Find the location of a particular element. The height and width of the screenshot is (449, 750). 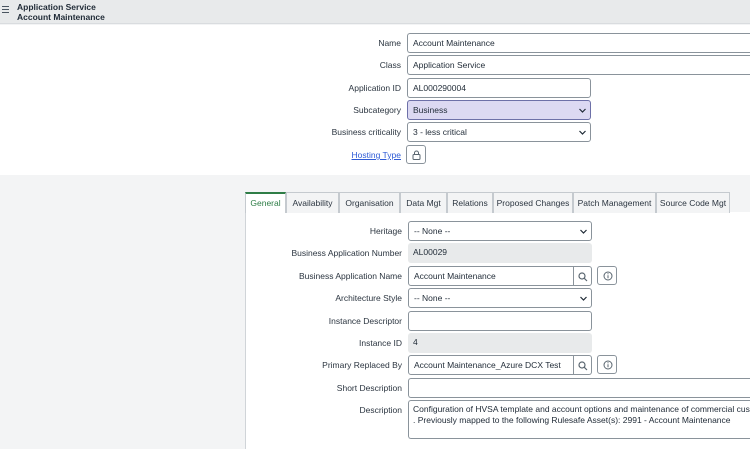

hosting-type-lock-button is located at coordinates (416, 154).